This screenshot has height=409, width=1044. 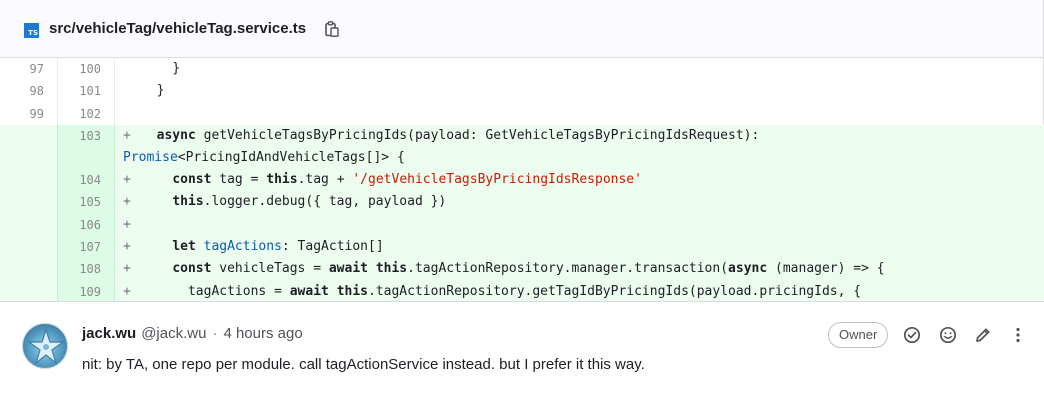 I want to click on old-line-number: 99, so click(x=29, y=113).